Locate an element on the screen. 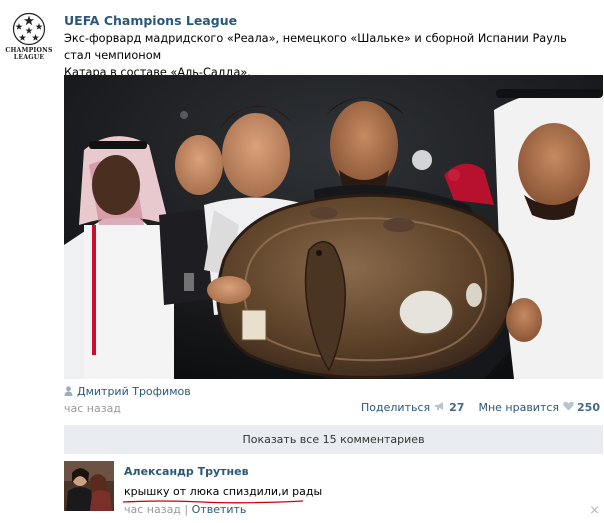 The height and width of the screenshot is (523, 604). like-button: Мне нравится 250 is located at coordinates (539, 407).